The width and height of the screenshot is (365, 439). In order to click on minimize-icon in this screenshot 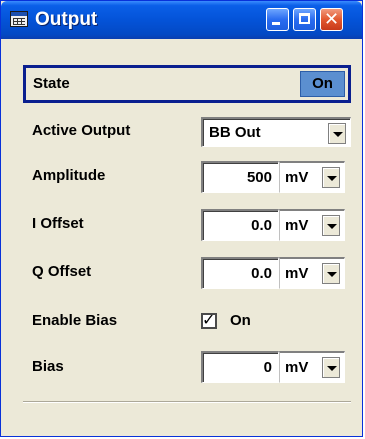, I will do `click(276, 23)`.